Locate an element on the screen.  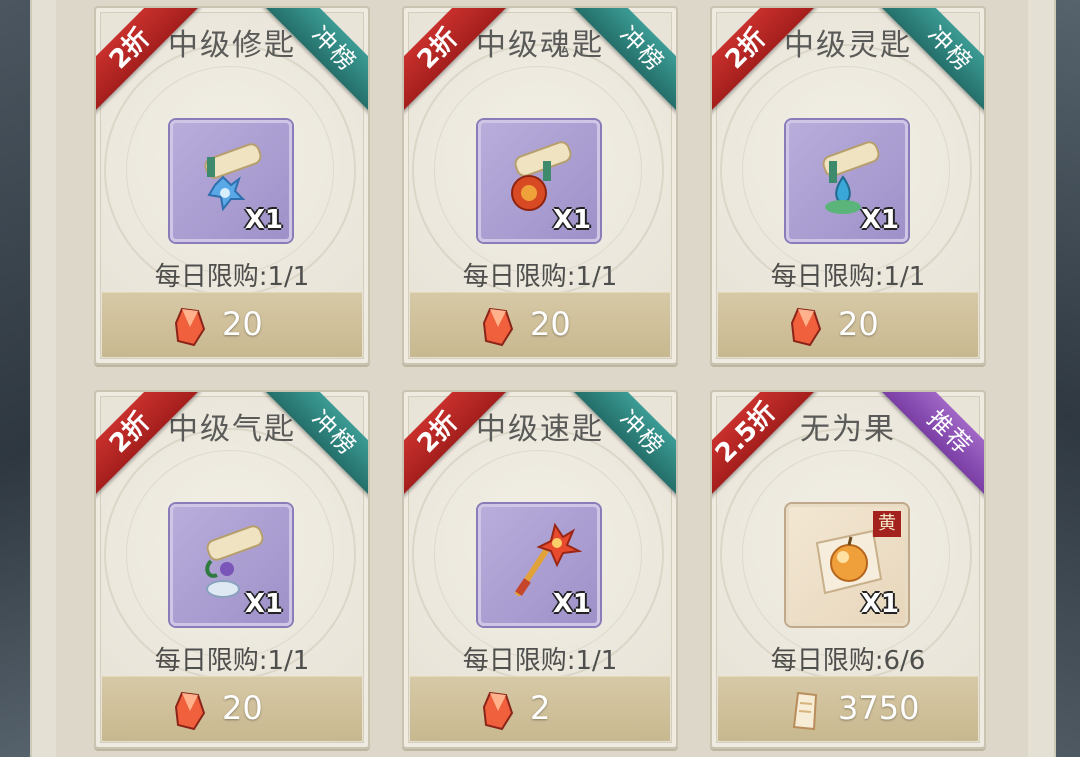
paper-ticket-icon is located at coordinates (805, 711).